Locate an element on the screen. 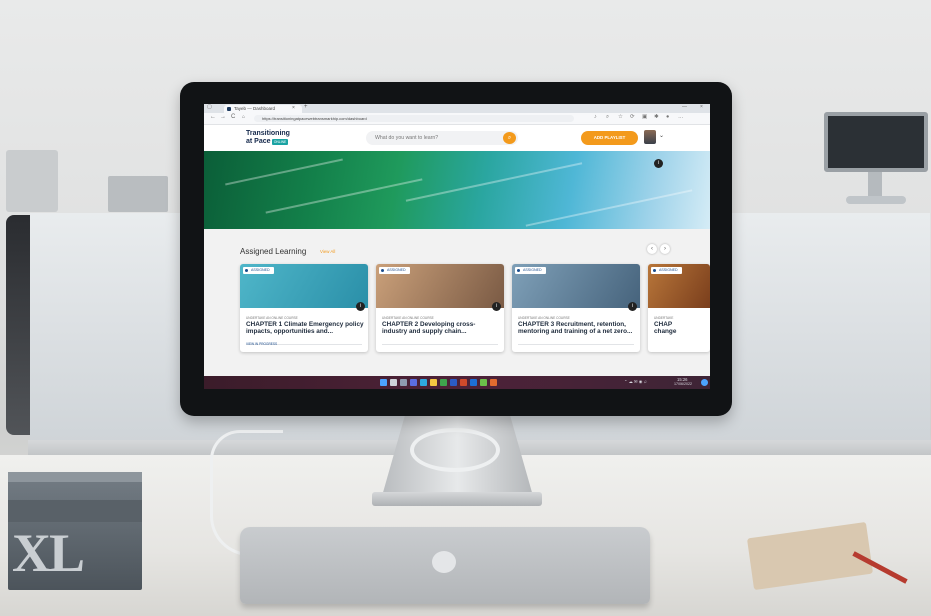  start-windows-icon is located at coordinates (383, 382).